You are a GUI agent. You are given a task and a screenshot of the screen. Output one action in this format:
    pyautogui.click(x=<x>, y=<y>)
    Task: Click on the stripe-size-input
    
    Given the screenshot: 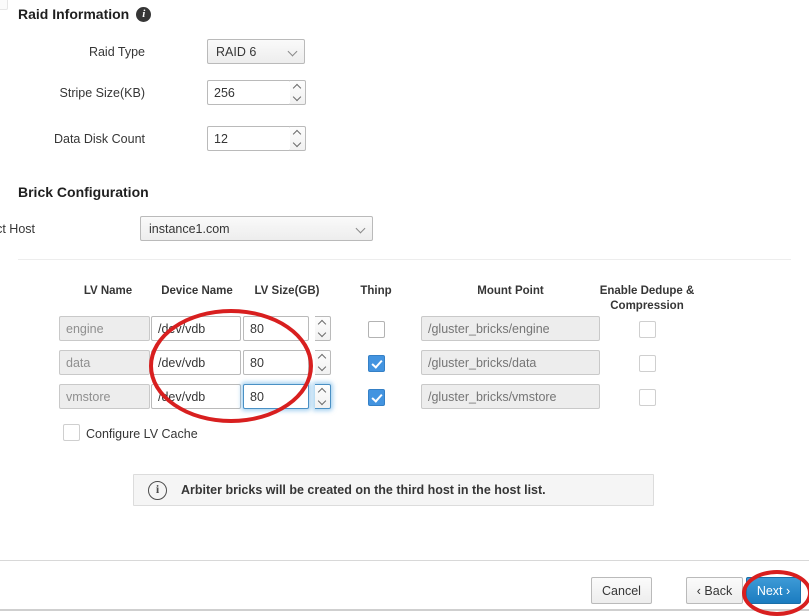 What is the action you would take?
    pyautogui.click(x=249, y=92)
    